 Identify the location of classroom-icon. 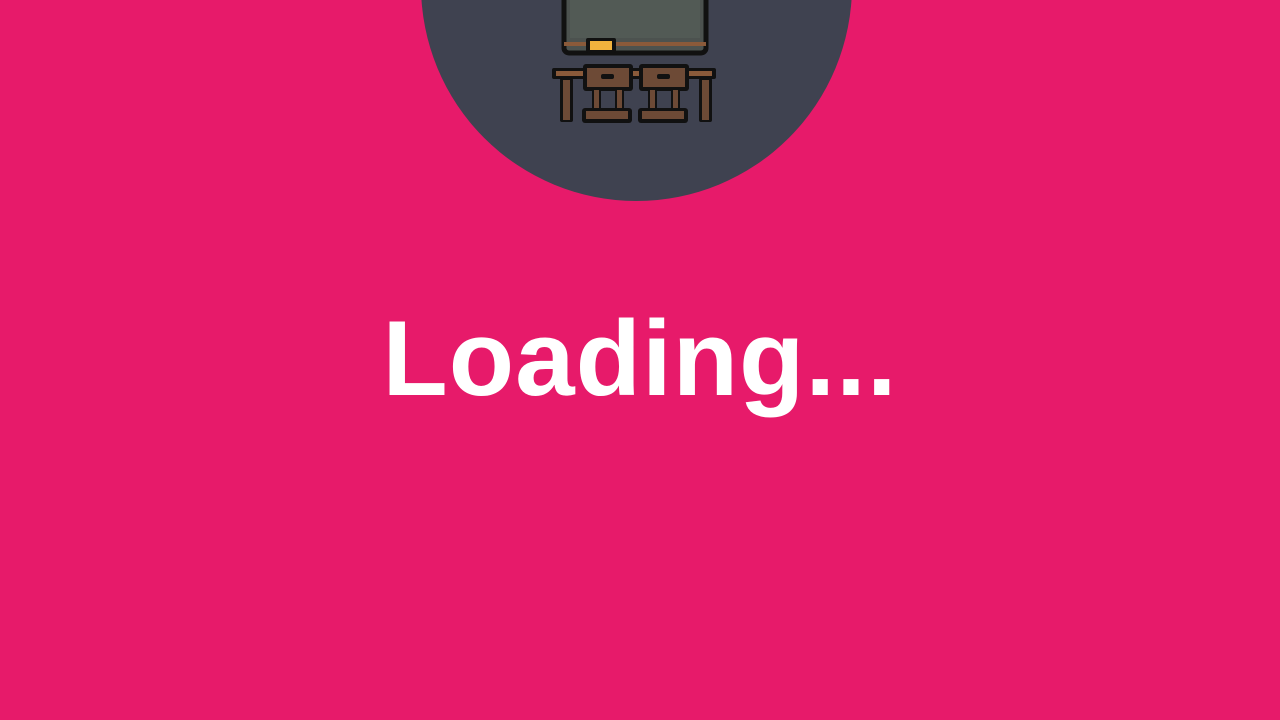
(634, 61).